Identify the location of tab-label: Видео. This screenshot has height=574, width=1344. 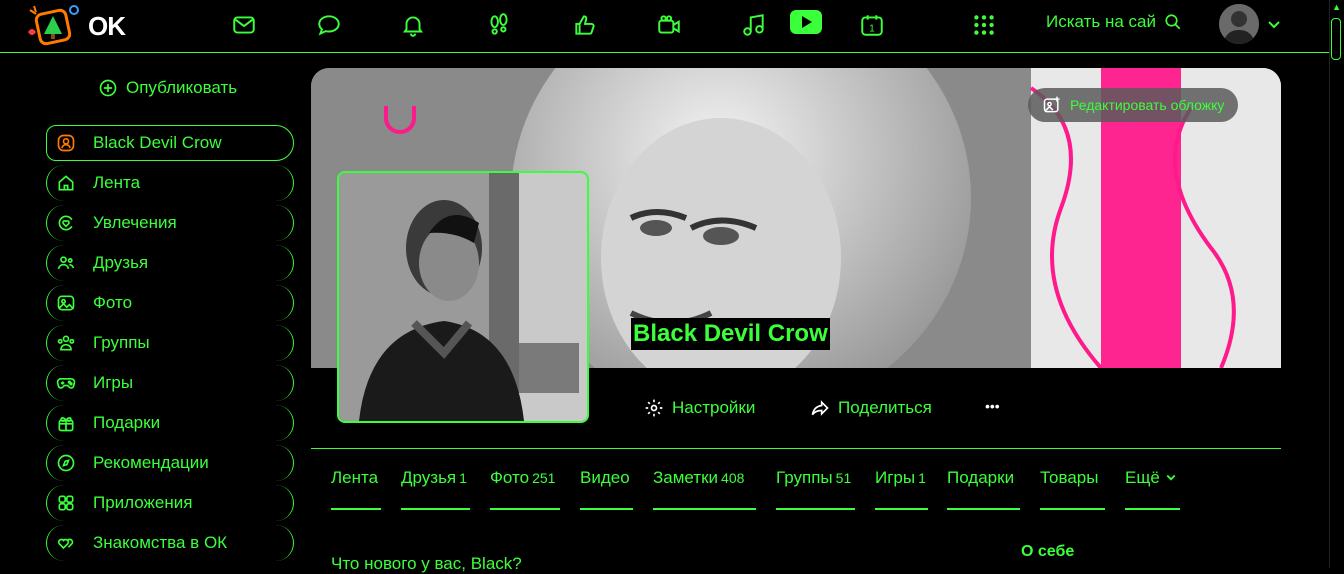
(605, 477).